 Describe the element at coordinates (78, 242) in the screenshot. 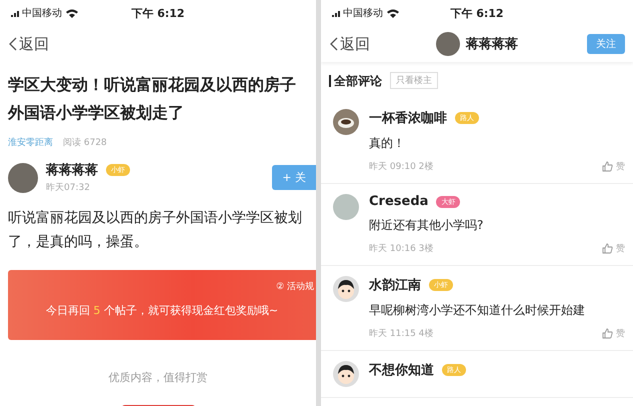

I see `post-text: 了，是真的吗，操蛋。` at that location.